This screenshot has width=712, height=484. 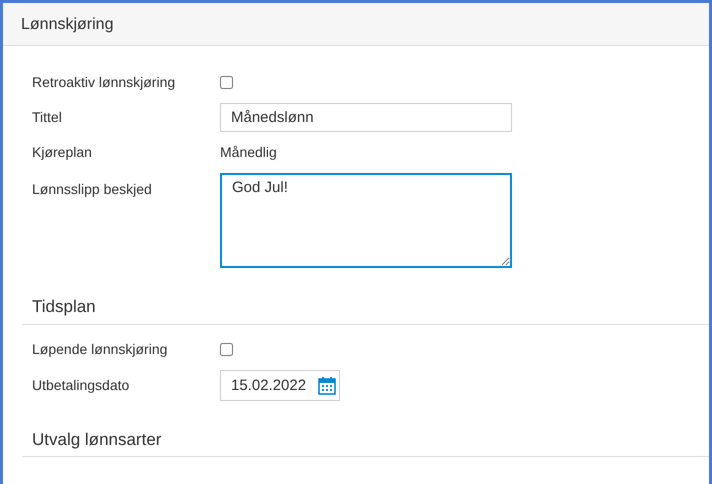 I want to click on field-label: Retroaktiv lønnskjøring, so click(x=104, y=82).